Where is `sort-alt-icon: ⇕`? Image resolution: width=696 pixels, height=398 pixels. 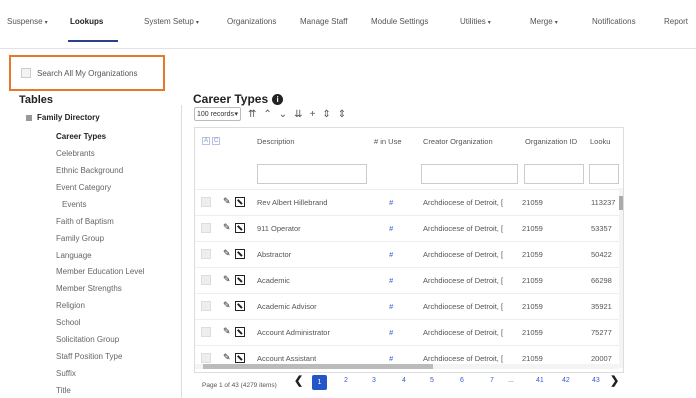 sort-alt-icon: ⇕ is located at coordinates (342, 114).